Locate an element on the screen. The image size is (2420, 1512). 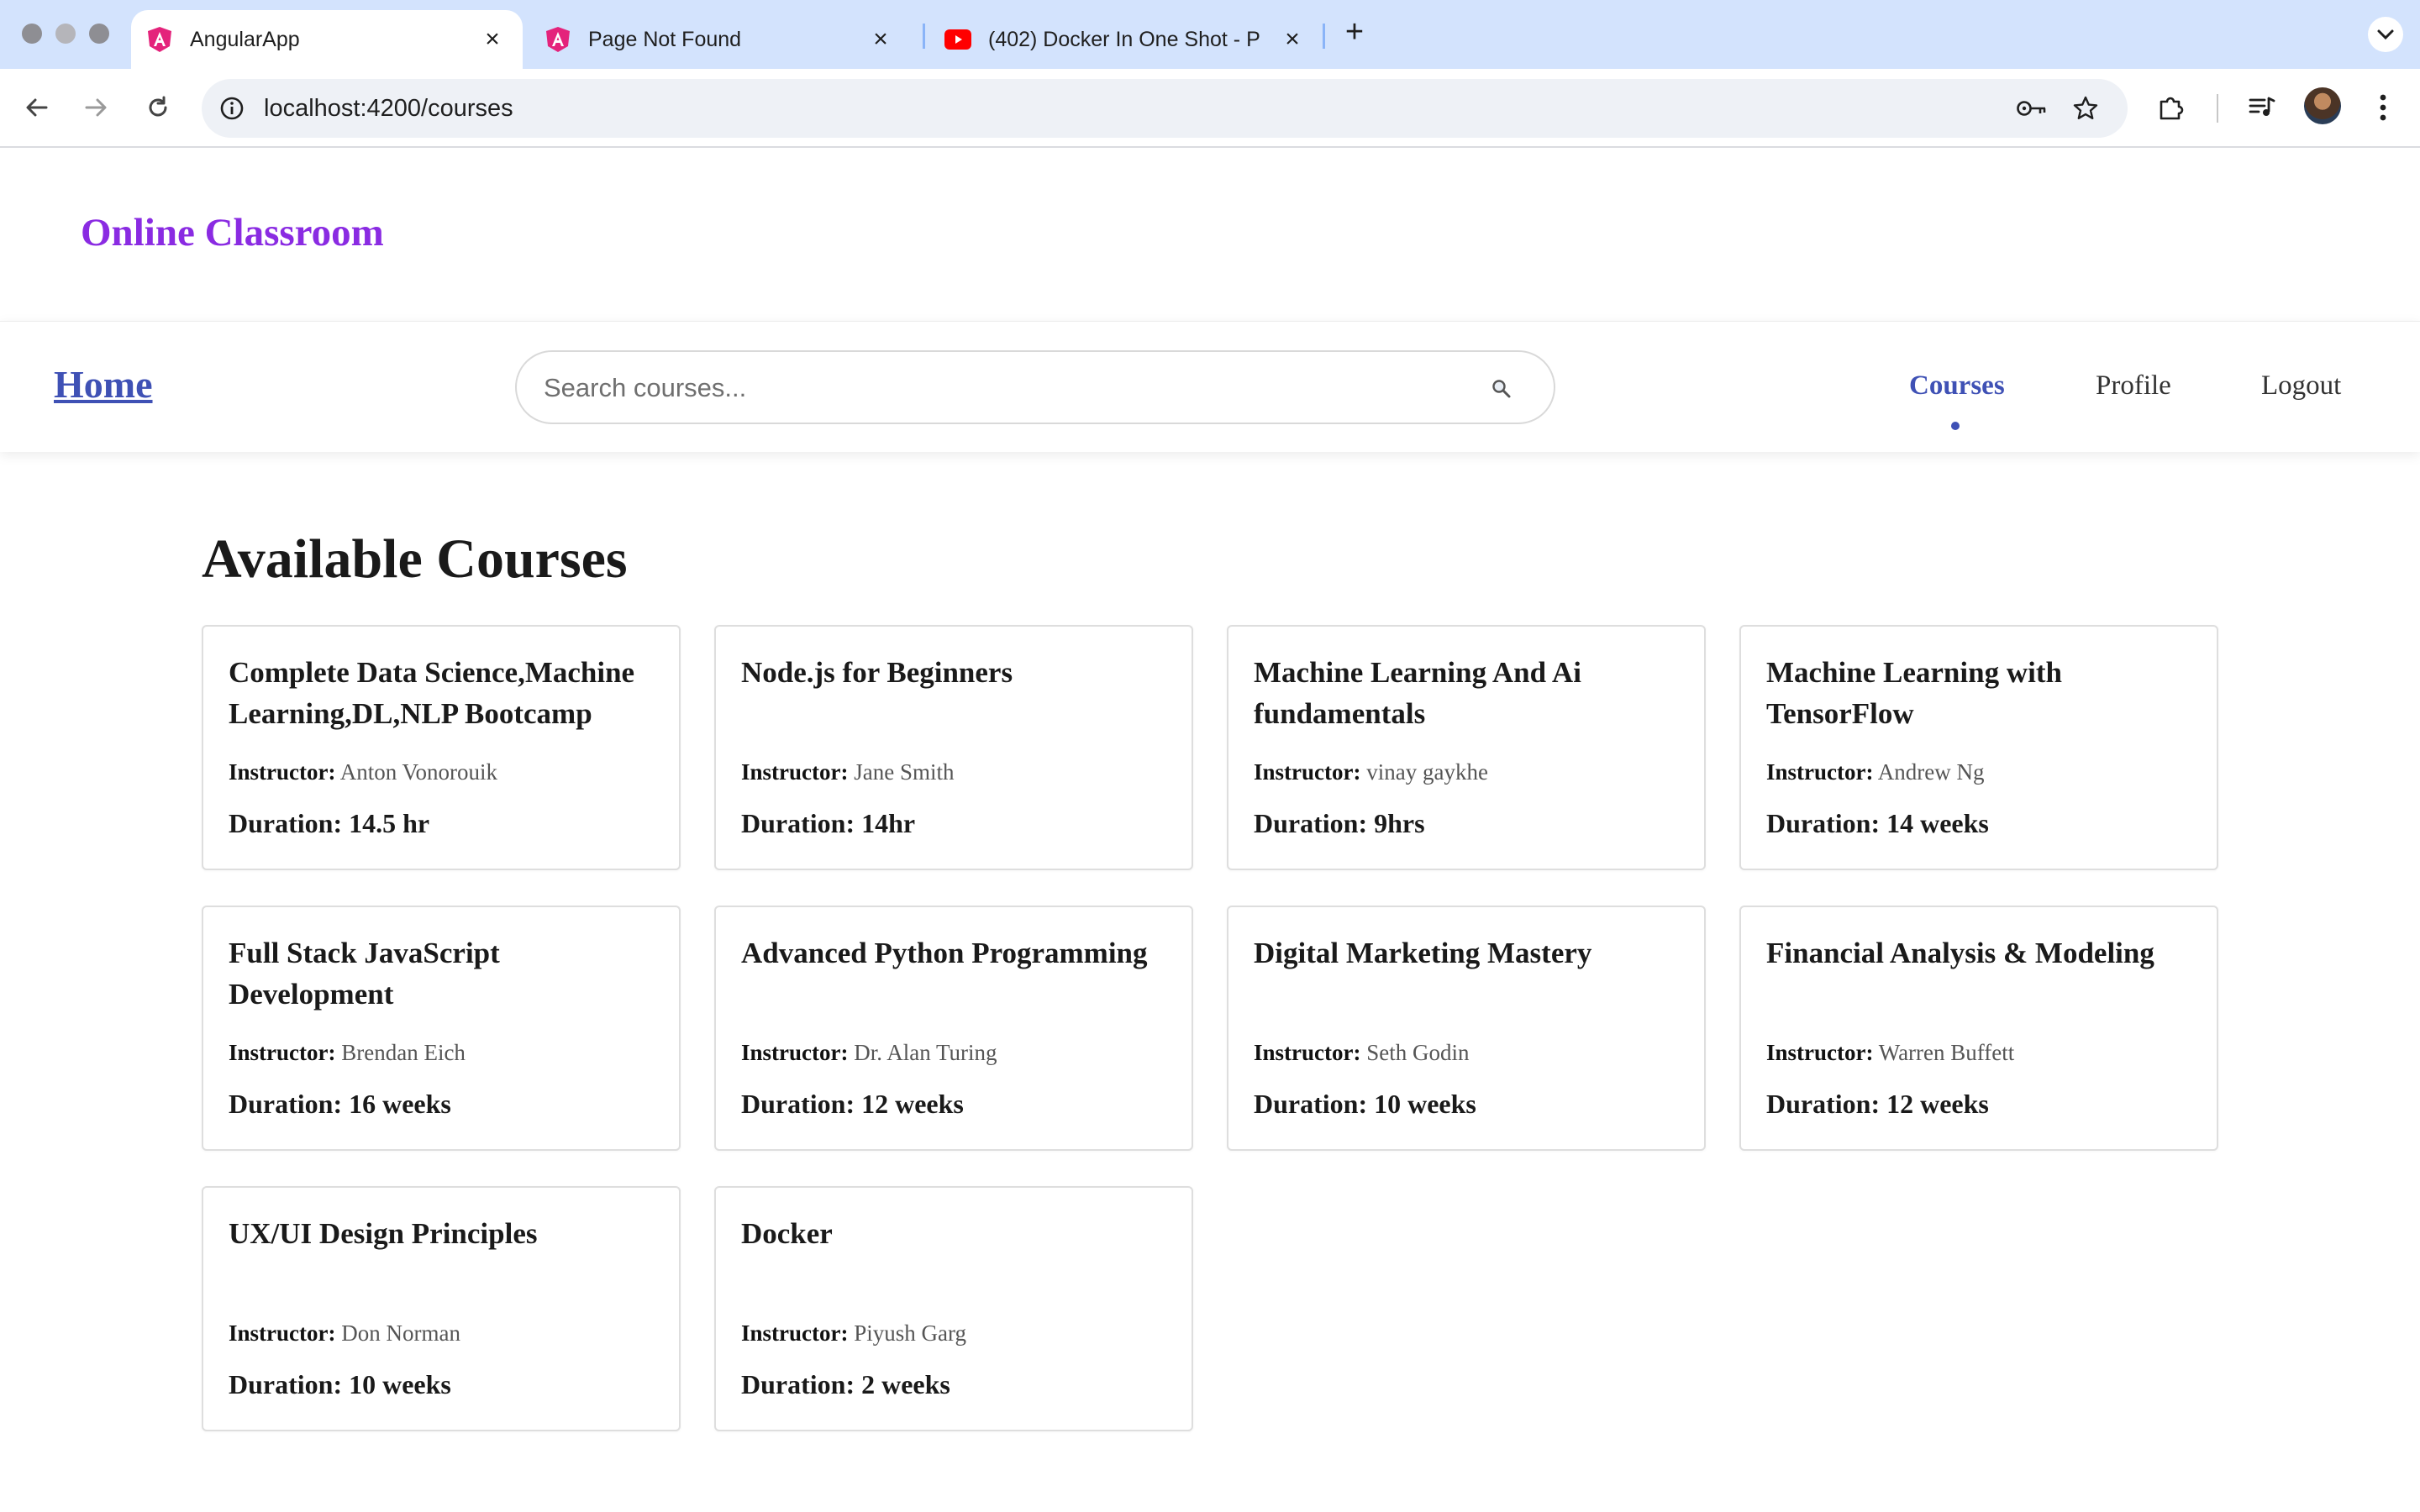
course-instructor: Instructor: Brendan Eich is located at coordinates (347, 1053).